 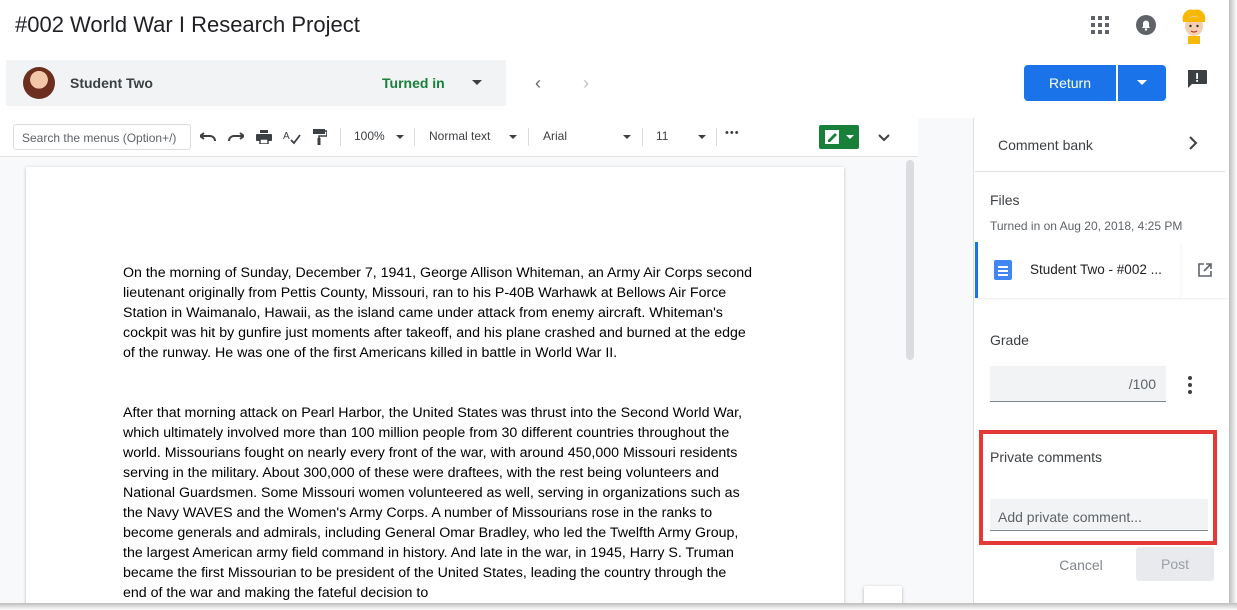 What do you see at coordinates (662, 136) in the screenshot?
I see `font-size-select: 11` at bounding box center [662, 136].